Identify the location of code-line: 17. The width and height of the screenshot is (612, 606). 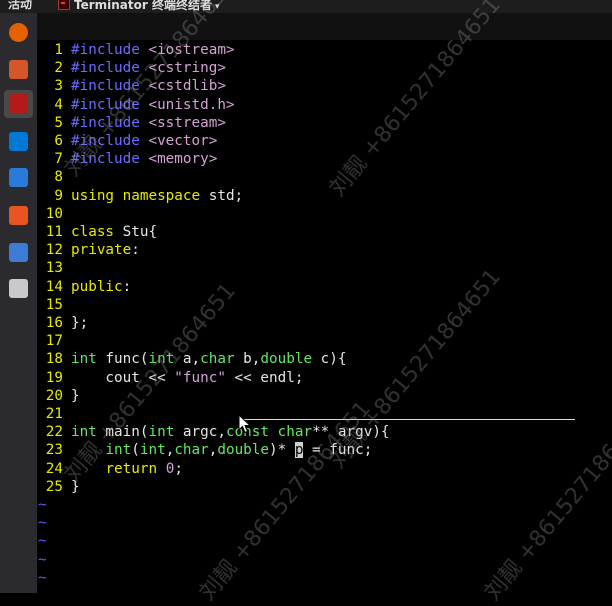
(54, 341).